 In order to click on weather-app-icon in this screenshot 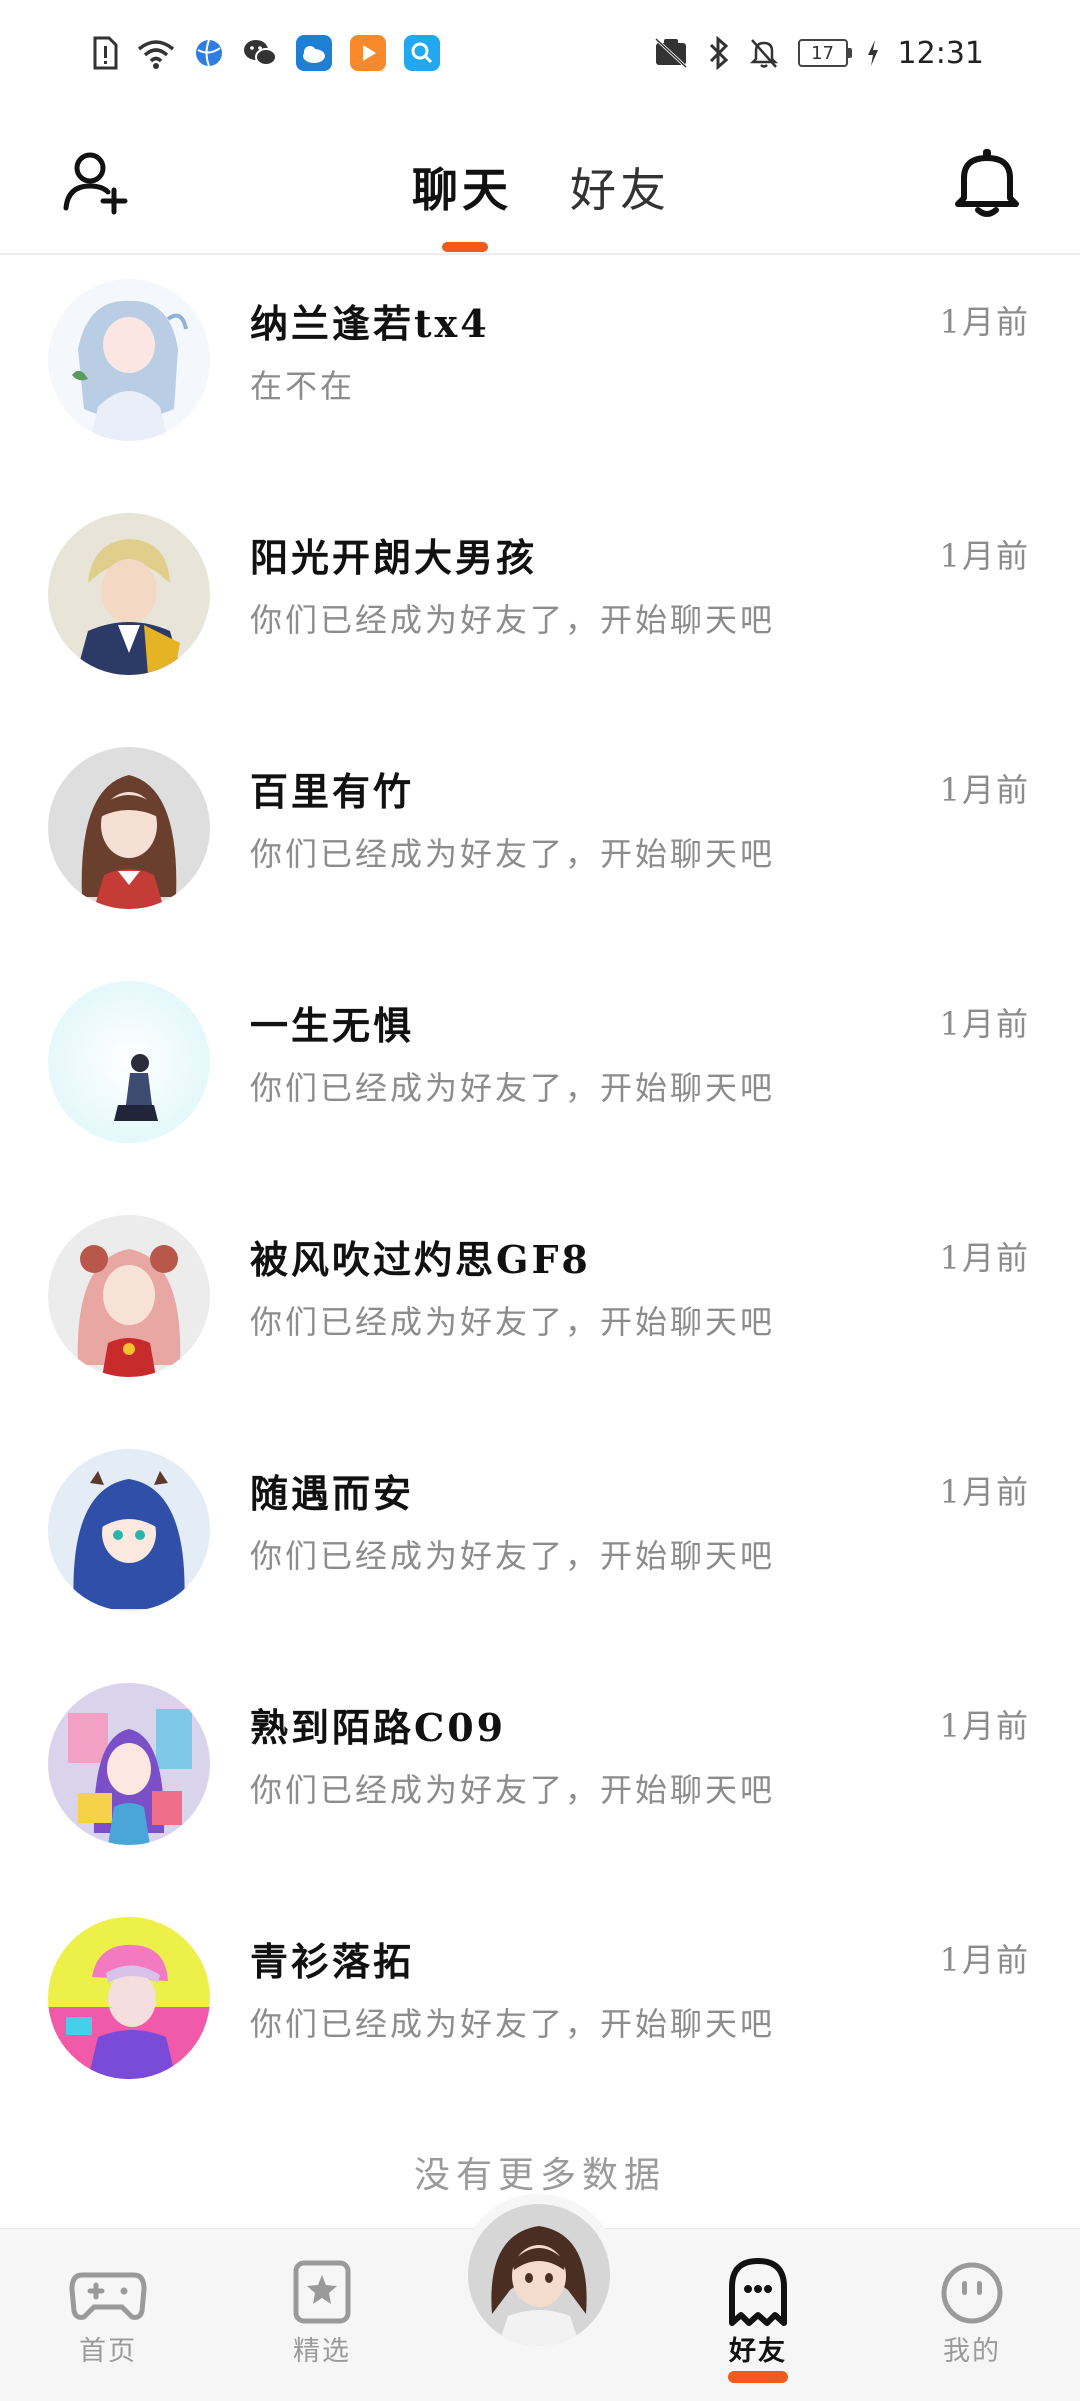, I will do `click(314, 53)`.